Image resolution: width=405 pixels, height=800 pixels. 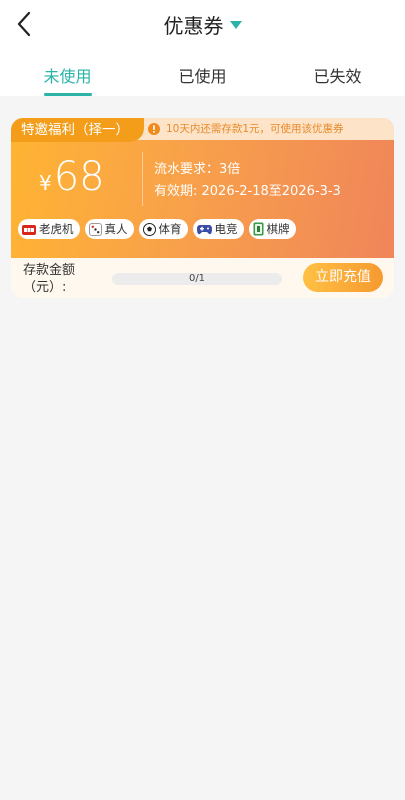 I want to click on chip-board: 棋牌, so click(x=272, y=229).